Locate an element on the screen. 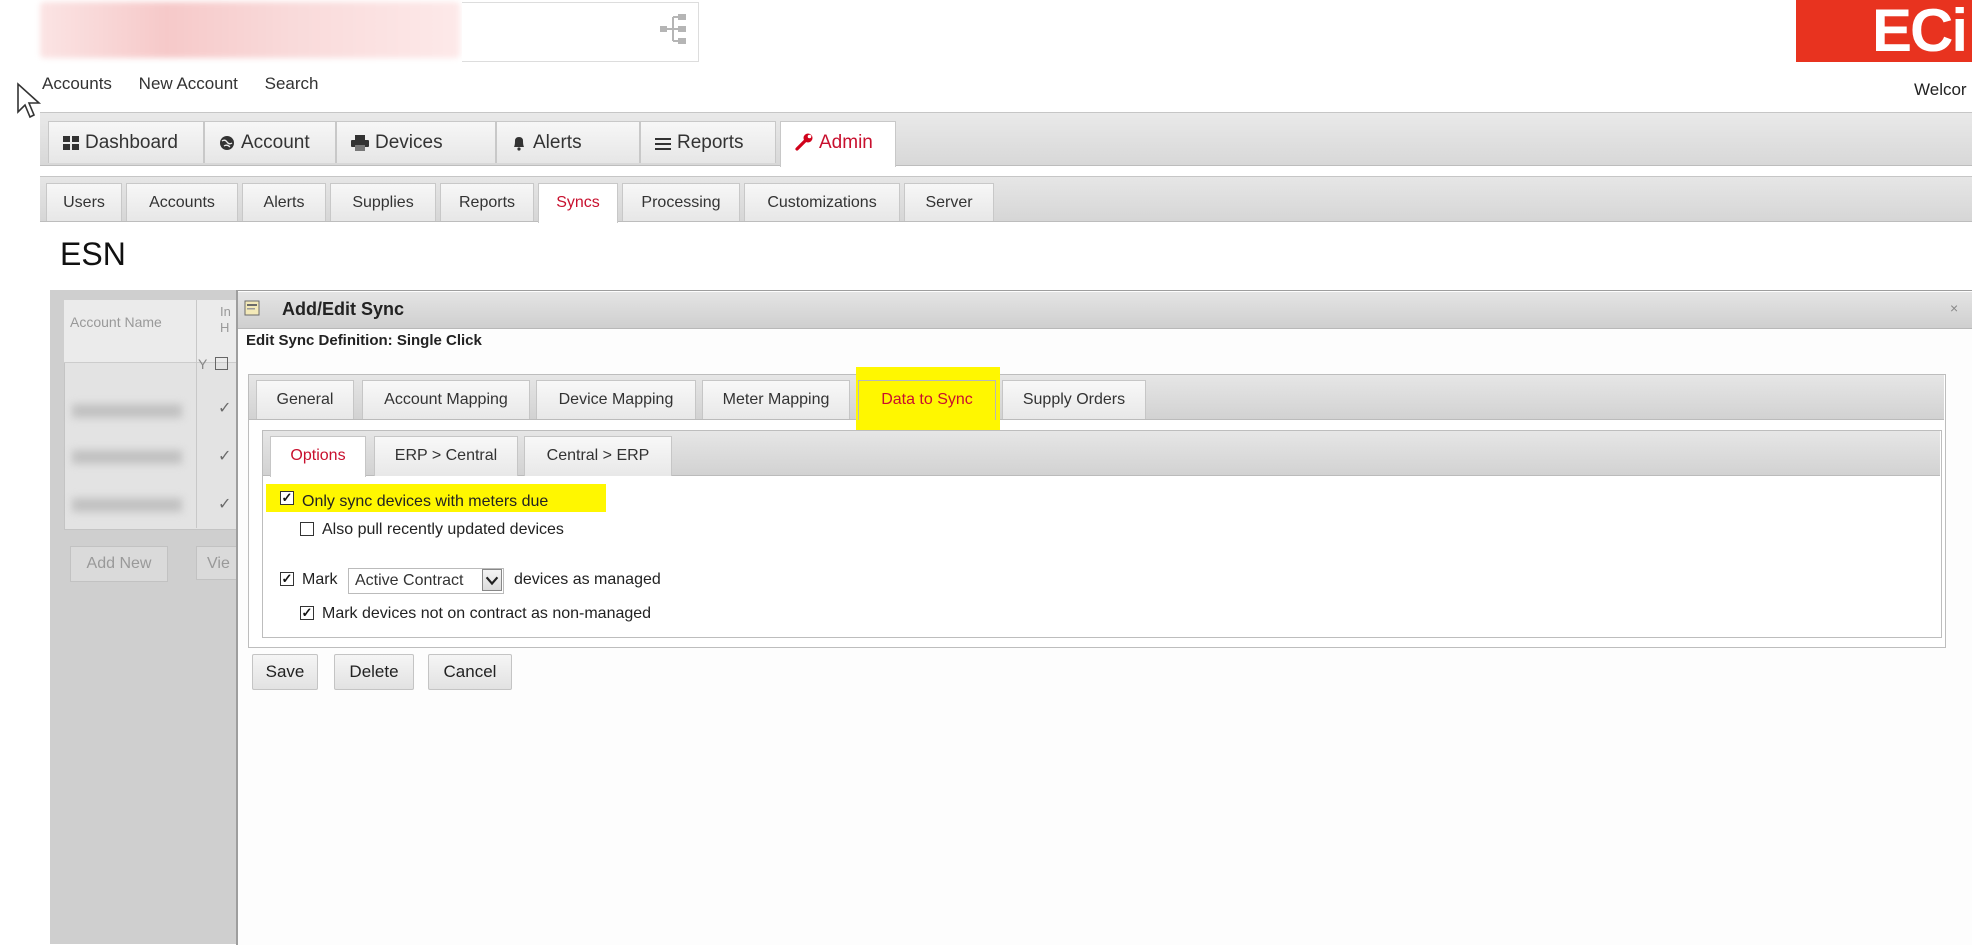 This screenshot has height=945, width=1972. mark-managed-checkbox: ✓ is located at coordinates (287, 579).